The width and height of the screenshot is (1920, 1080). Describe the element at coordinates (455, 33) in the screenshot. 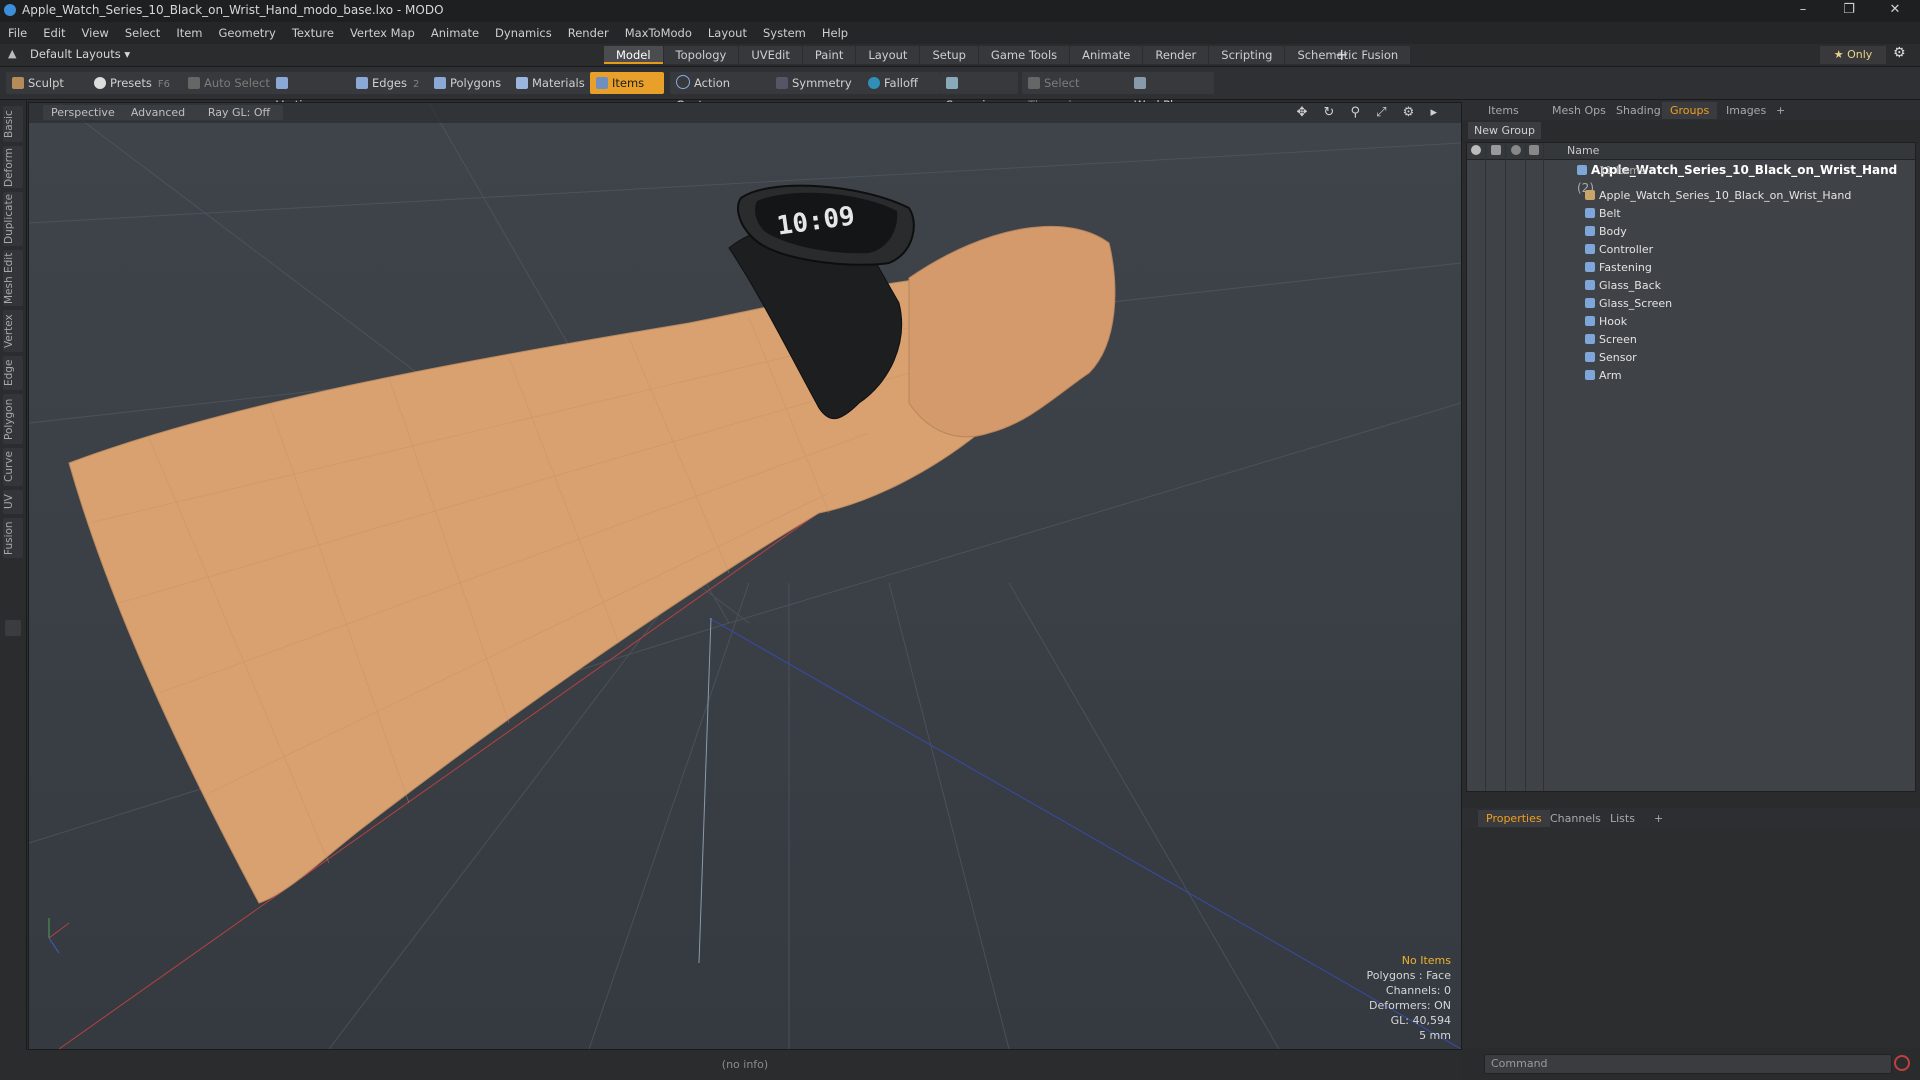

I see `menu-animate: Animate` at that location.